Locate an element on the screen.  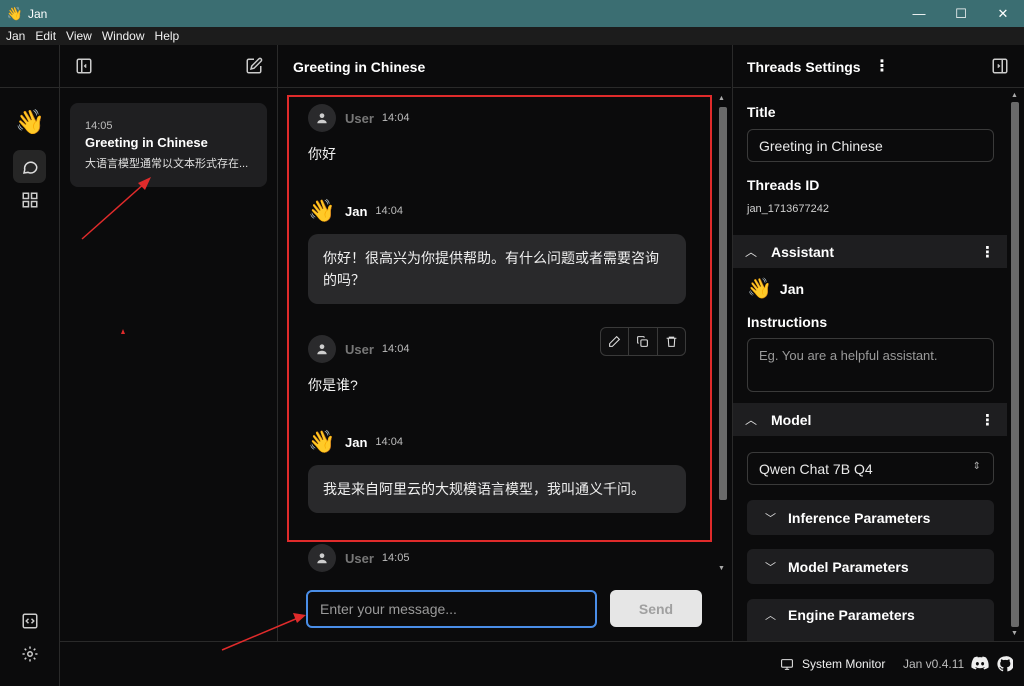
thread-list-header is located at coordinates (168, 66).